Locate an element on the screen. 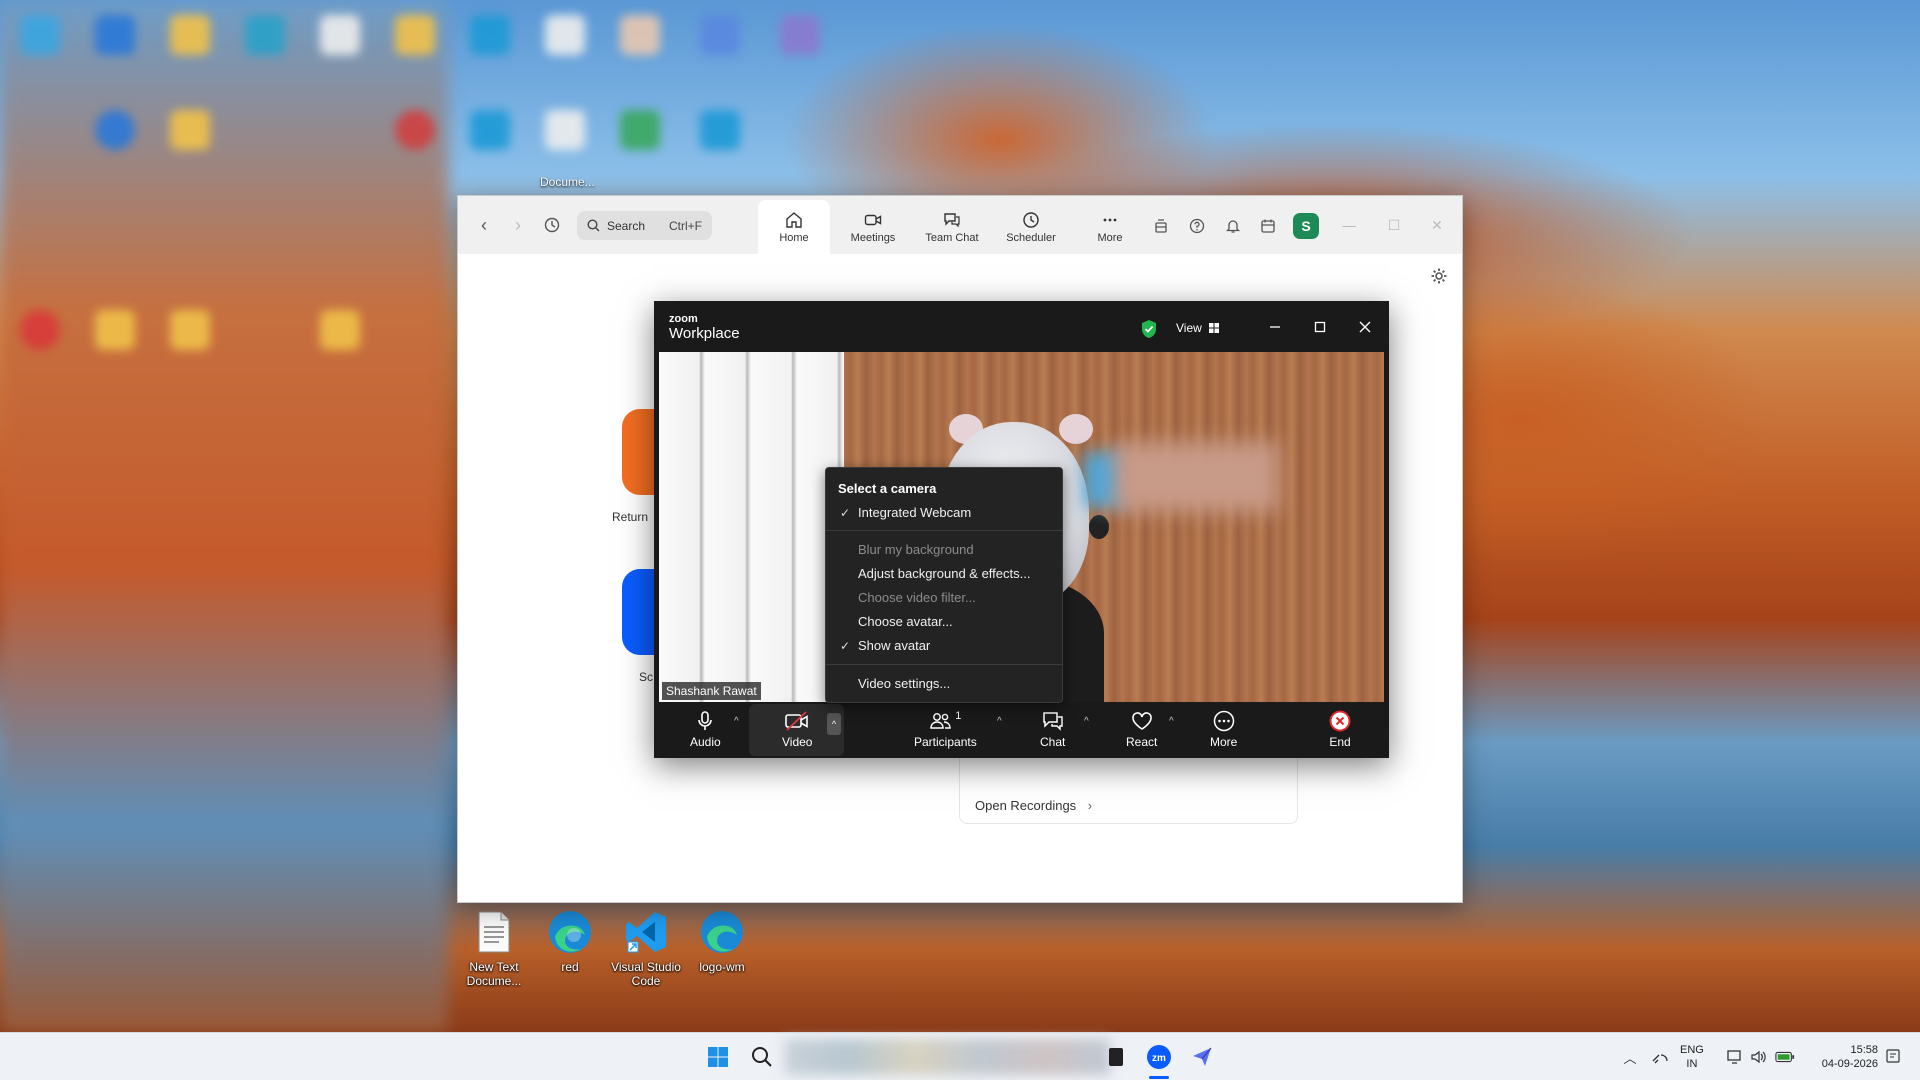  desktop-icon-label: Visual Studio Code is located at coordinates (646, 974).